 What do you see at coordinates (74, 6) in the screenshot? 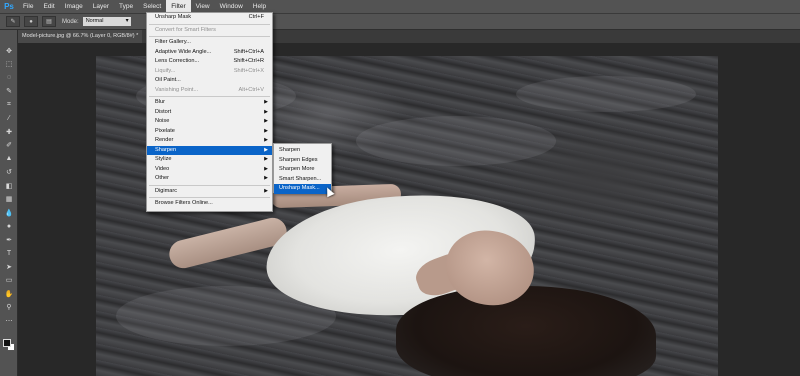
I see `menu-image: Image` at bounding box center [74, 6].